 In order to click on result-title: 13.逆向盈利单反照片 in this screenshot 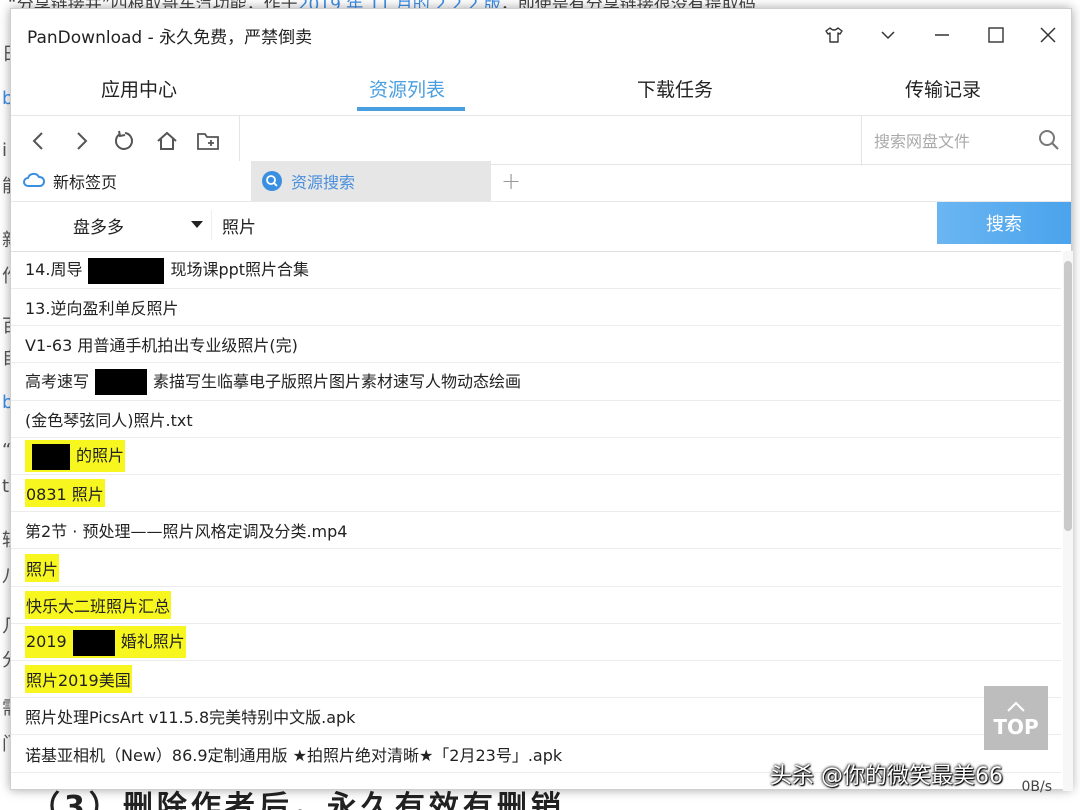, I will do `click(101, 307)`.